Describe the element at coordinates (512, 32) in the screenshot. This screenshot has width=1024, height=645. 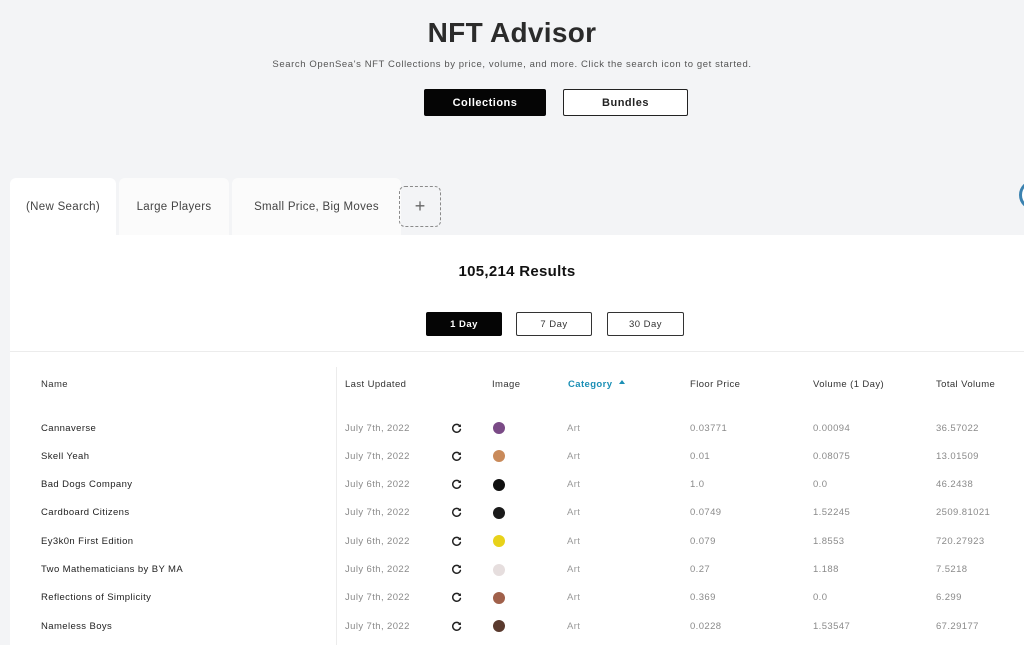
I see `page-title: NFT Advisor` at that location.